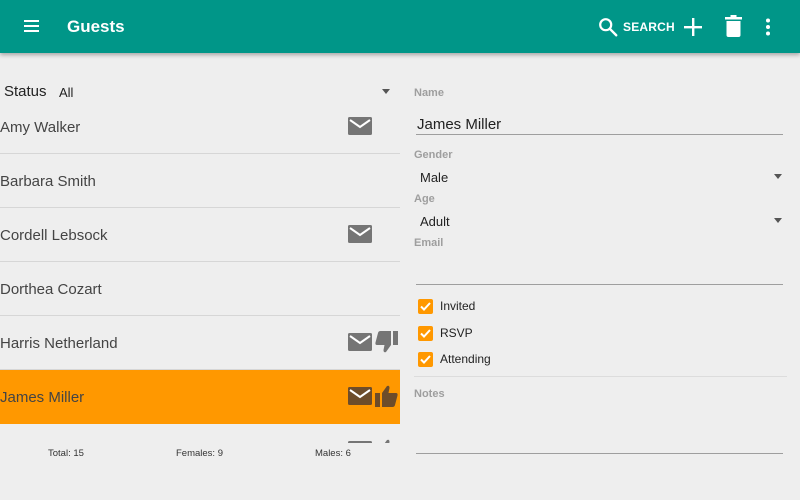  What do you see at coordinates (42, 397) in the screenshot?
I see `guest-name: James Miller` at bounding box center [42, 397].